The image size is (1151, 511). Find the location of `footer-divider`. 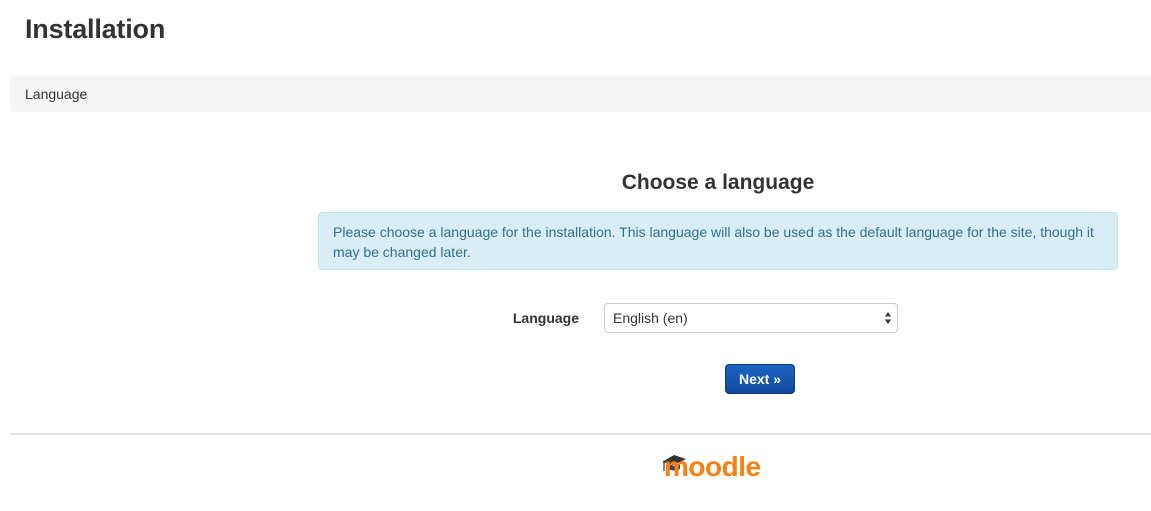

footer-divider is located at coordinates (580, 434).